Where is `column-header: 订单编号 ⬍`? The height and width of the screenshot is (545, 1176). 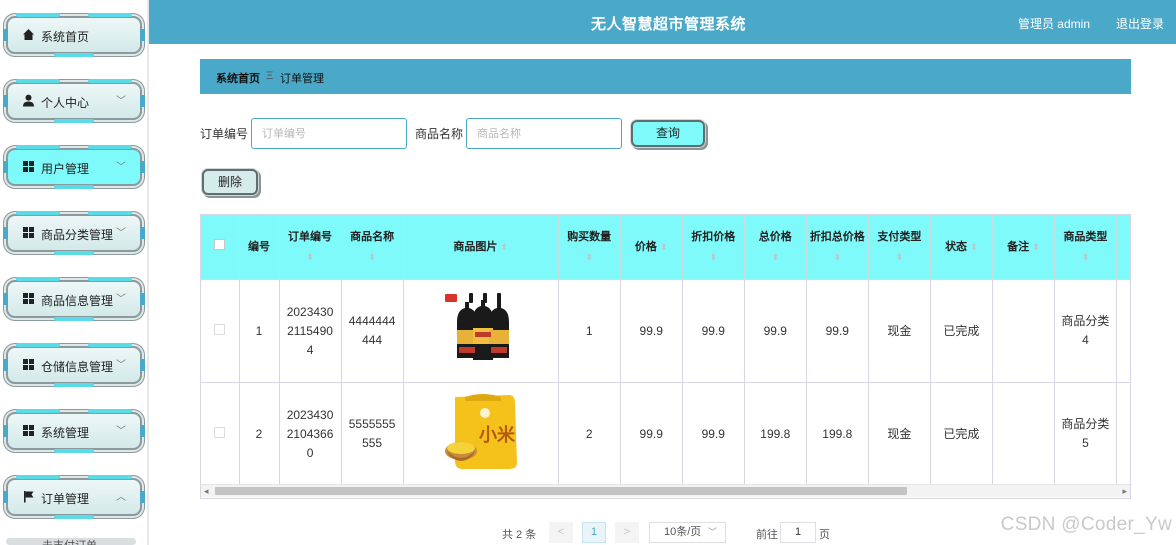
column-header: 订单编号 ⬍ is located at coordinates (310, 247).